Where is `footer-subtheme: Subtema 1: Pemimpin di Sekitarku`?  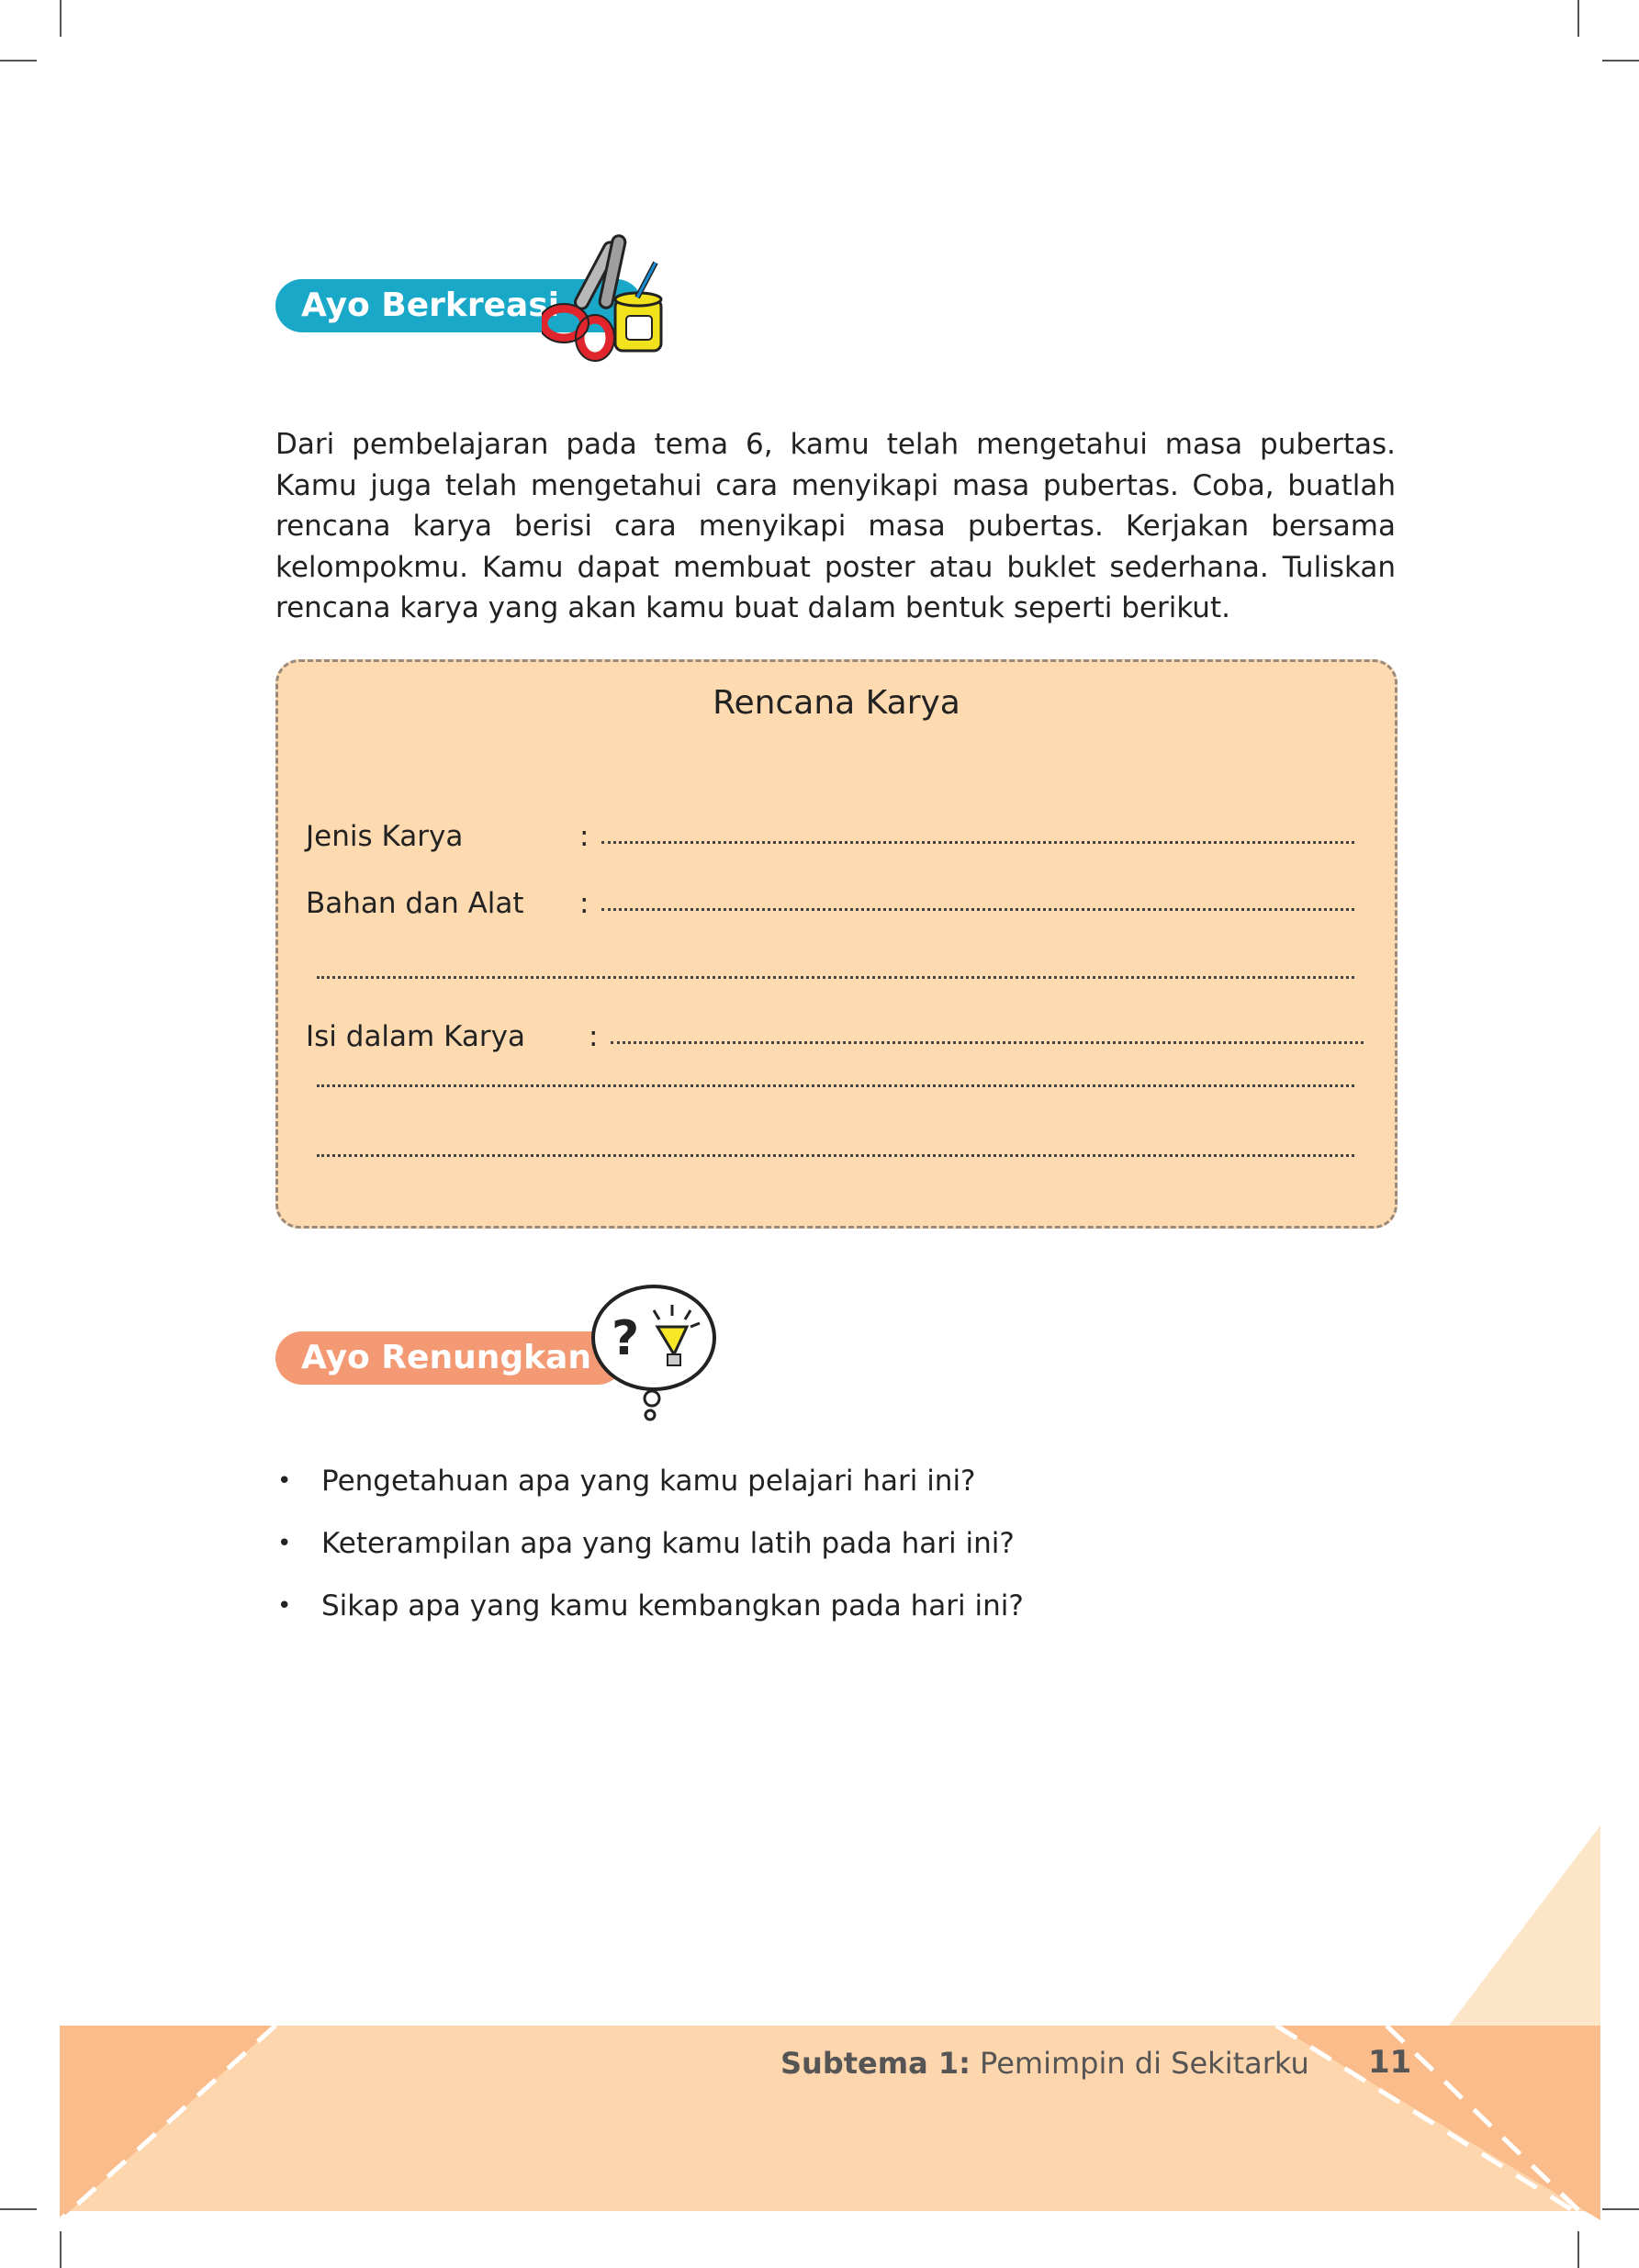 footer-subtheme: Subtema 1: Pemimpin di Sekitarku is located at coordinates (1044, 2064).